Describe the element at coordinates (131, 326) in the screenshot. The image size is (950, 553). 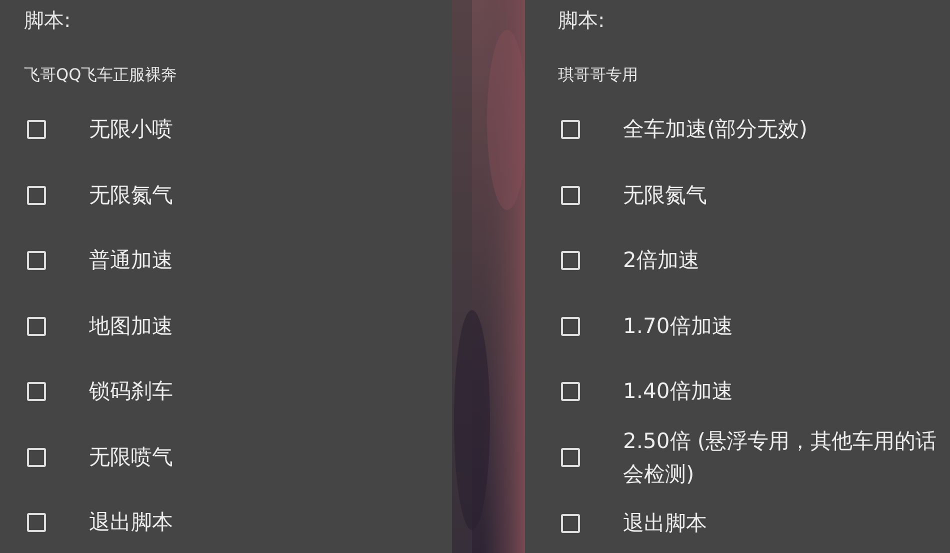
I see `option-label: 地图加速` at that location.